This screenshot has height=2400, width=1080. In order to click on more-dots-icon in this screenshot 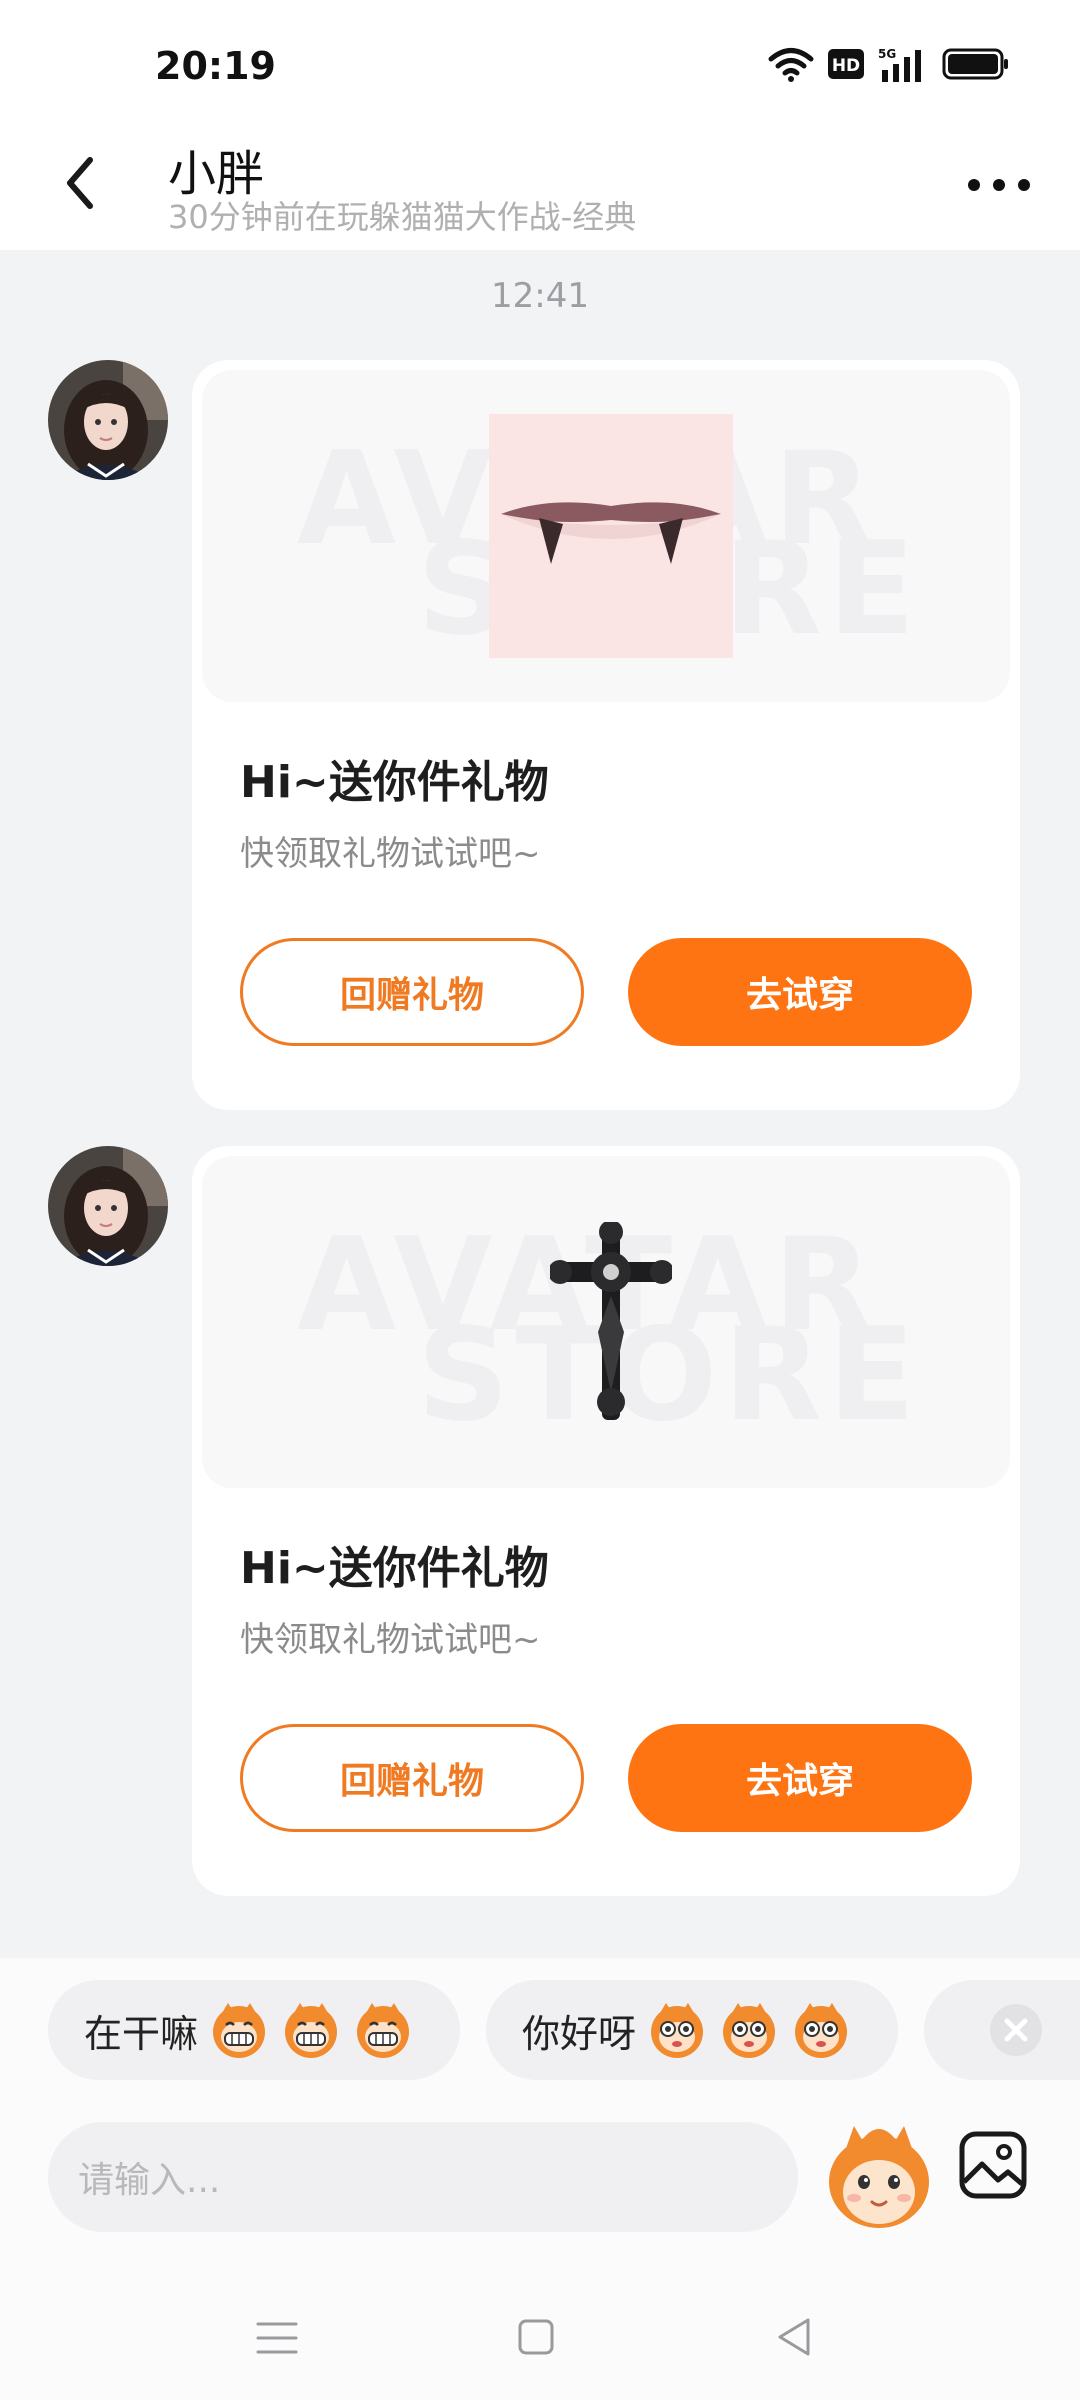, I will do `click(999, 185)`.